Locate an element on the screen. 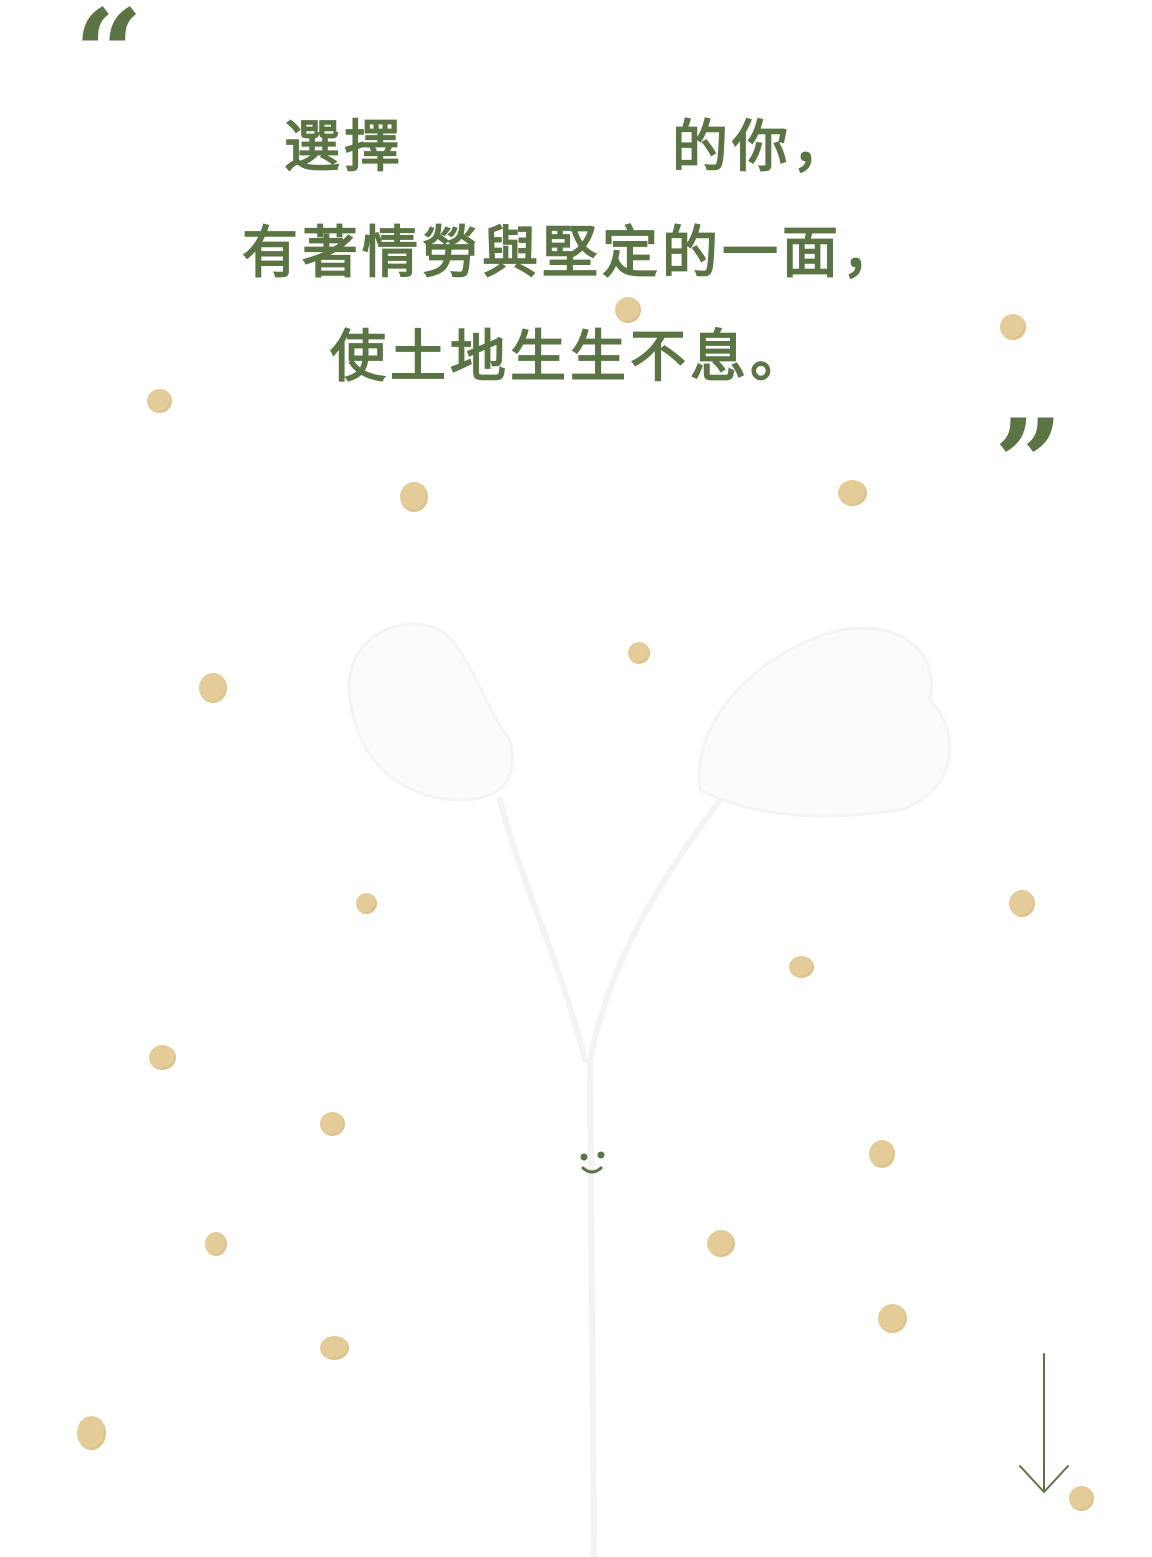 This screenshot has width=1152, height=1557. quote-line-1-end: 的你， is located at coordinates (762, 147).